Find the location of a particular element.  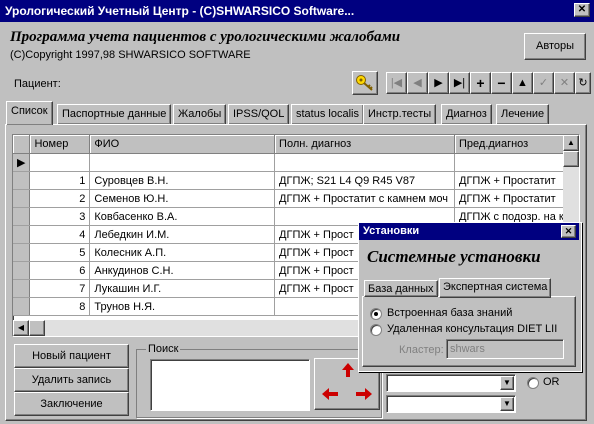

first-record-icon: |◀ is located at coordinates (396, 83).